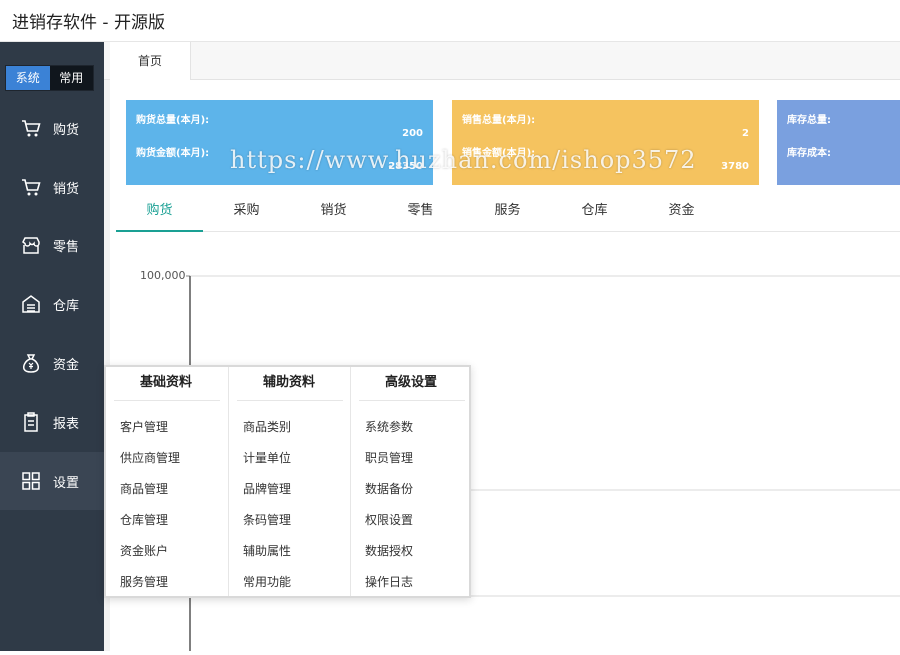 Image resolution: width=900 pixels, height=655 pixels. I want to click on menu-item-backup: 数据备份, so click(389, 488).